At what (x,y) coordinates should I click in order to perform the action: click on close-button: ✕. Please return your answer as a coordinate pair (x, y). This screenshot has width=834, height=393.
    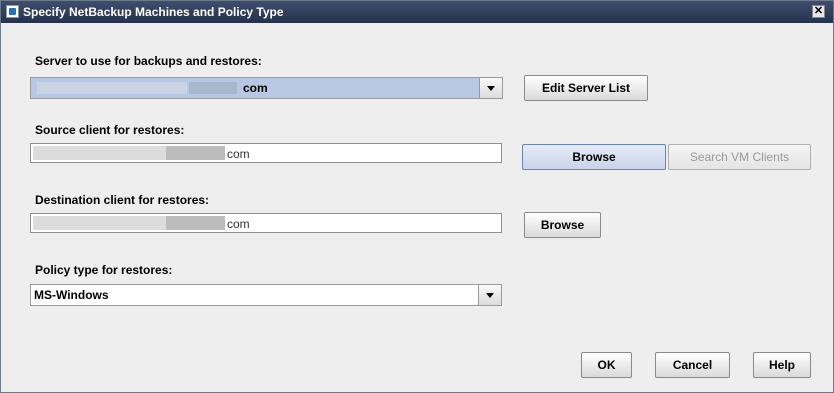
    Looking at the image, I should click on (818, 11).